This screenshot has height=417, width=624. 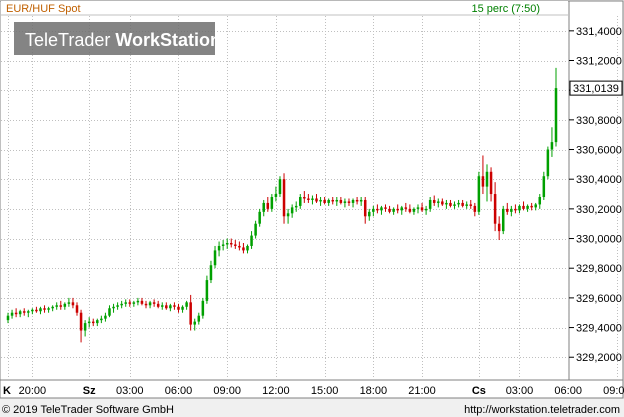 I want to click on watermark-brand-regular: TeleTrader, so click(x=70, y=40).